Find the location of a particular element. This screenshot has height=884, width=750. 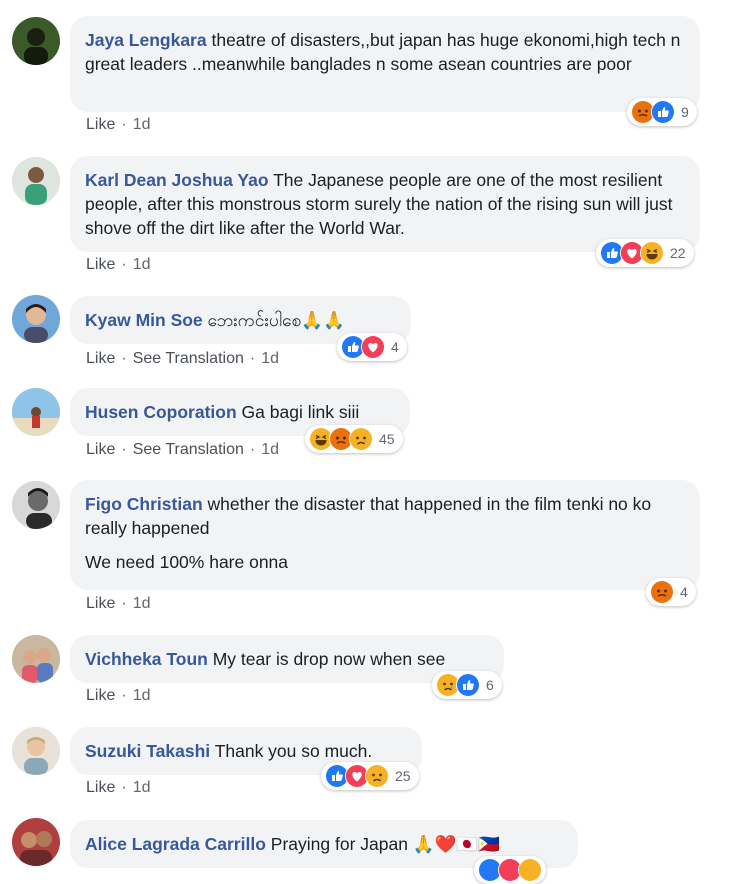

reaction-summary: 25 is located at coordinates (370, 776).